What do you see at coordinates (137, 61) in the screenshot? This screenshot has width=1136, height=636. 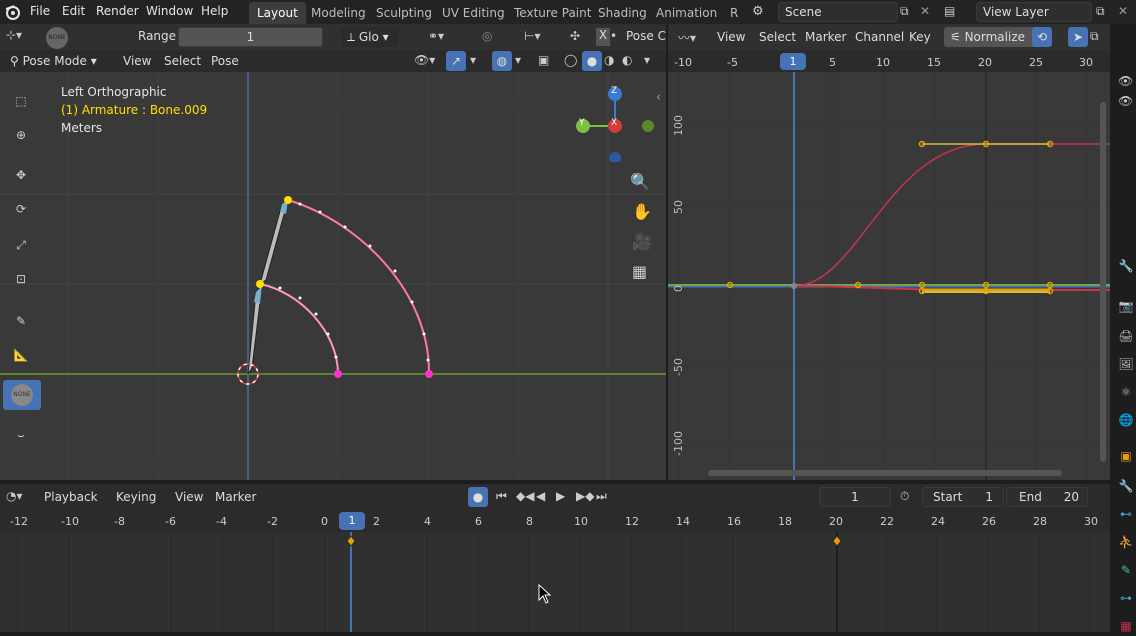 I see `viewport-view-menu: View` at bounding box center [137, 61].